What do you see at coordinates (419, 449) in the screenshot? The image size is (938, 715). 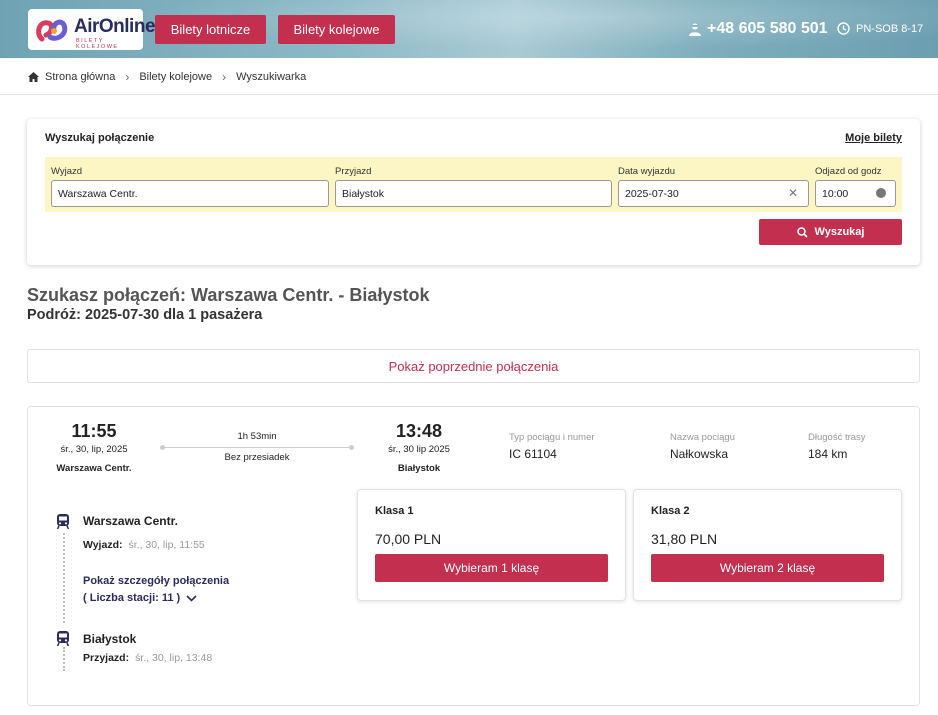 I see `arrival-date: śr., 30 lip 2025` at bounding box center [419, 449].